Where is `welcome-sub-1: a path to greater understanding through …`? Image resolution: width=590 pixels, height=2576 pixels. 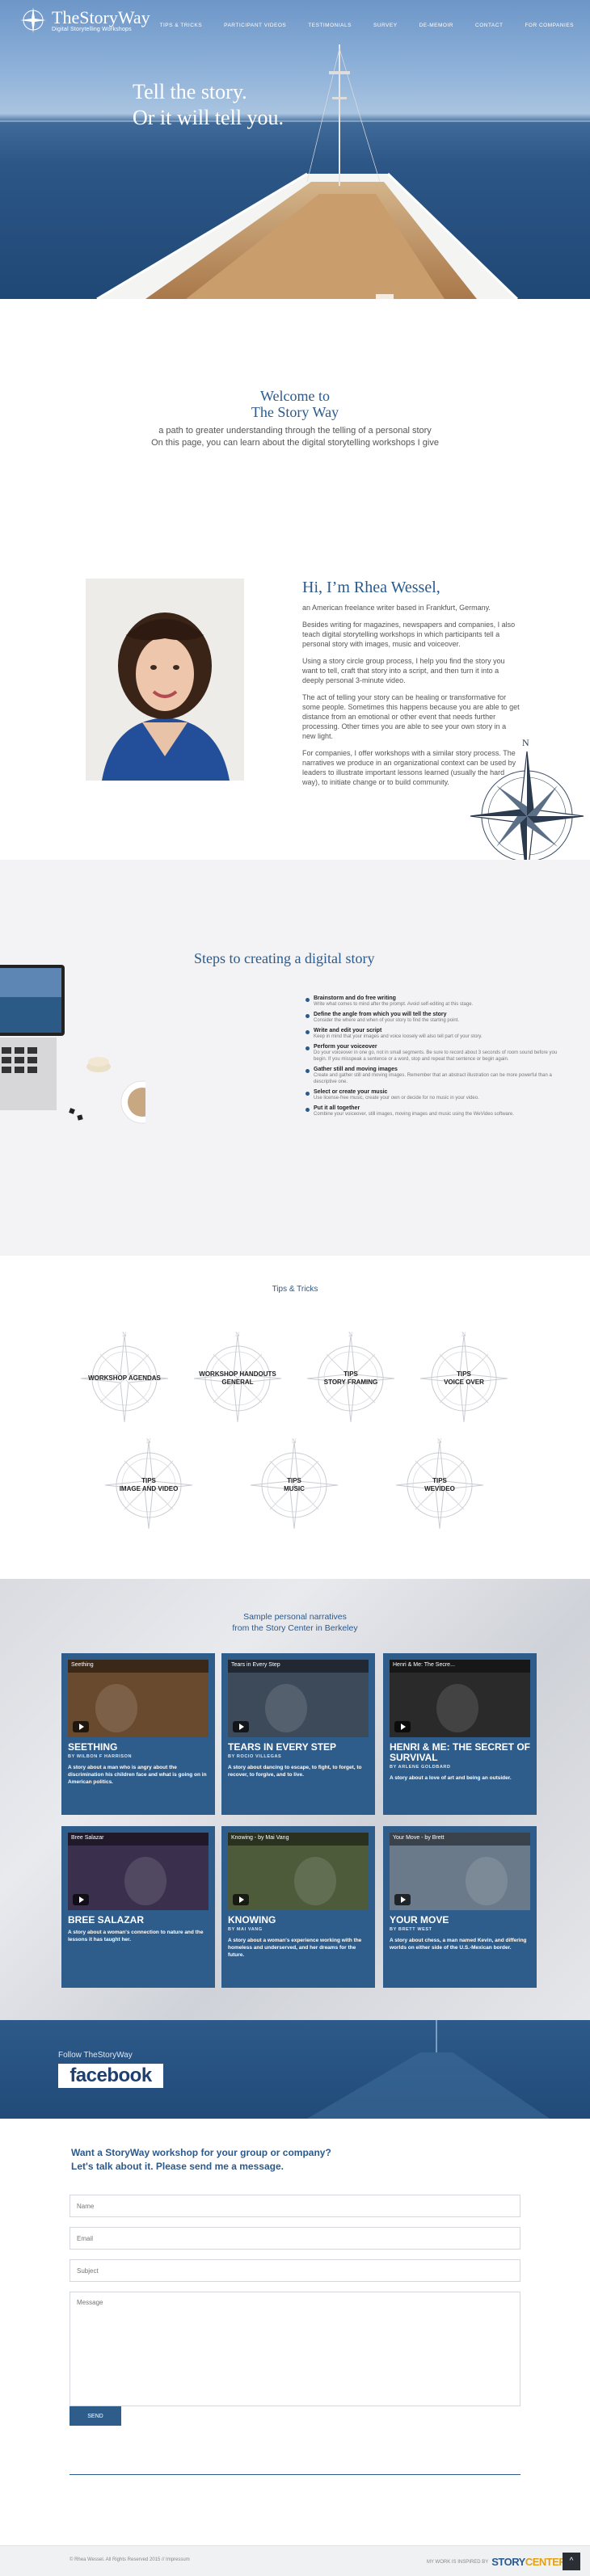
welcome-sub-1: a path to greater understanding through … is located at coordinates (295, 431).